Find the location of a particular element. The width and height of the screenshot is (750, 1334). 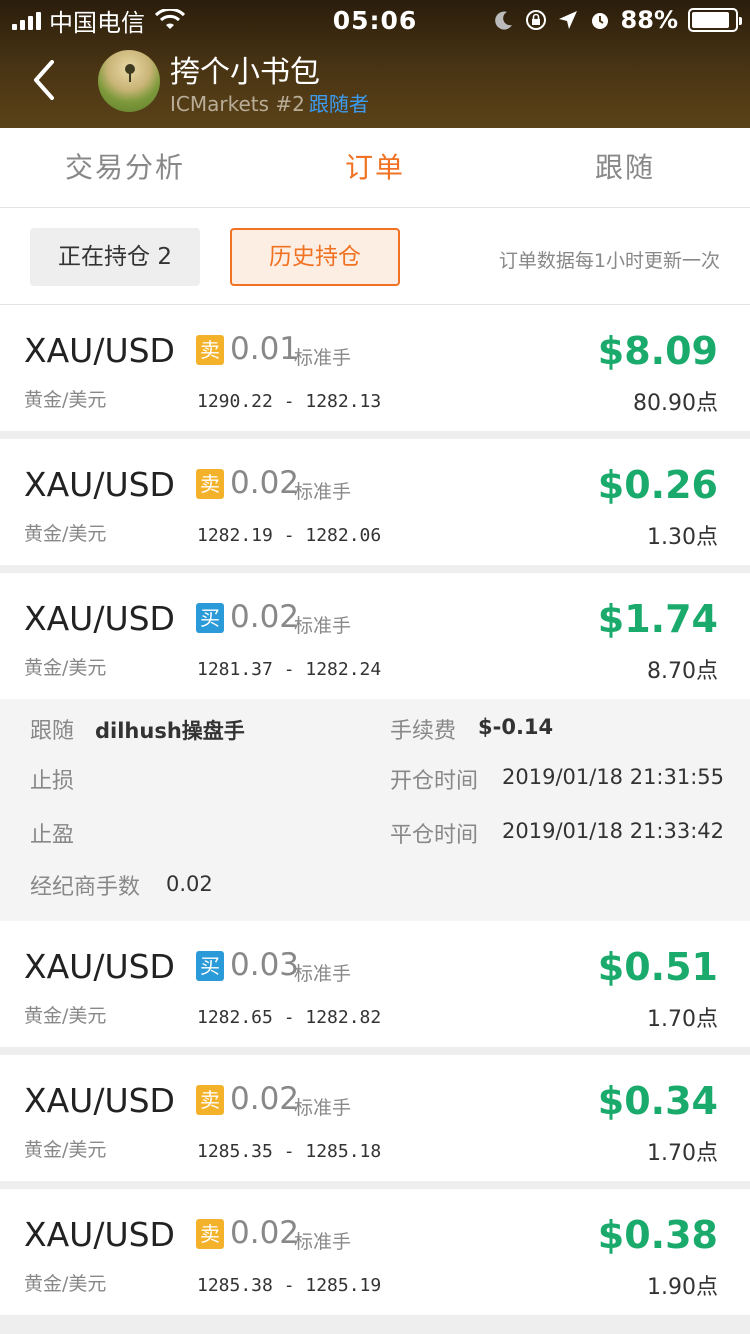

tab-orders: 订单 is located at coordinates (375, 167).